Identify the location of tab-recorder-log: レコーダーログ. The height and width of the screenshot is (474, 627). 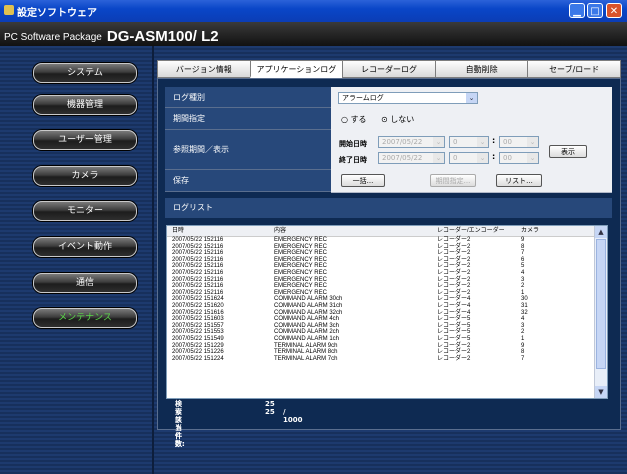
(388, 69).